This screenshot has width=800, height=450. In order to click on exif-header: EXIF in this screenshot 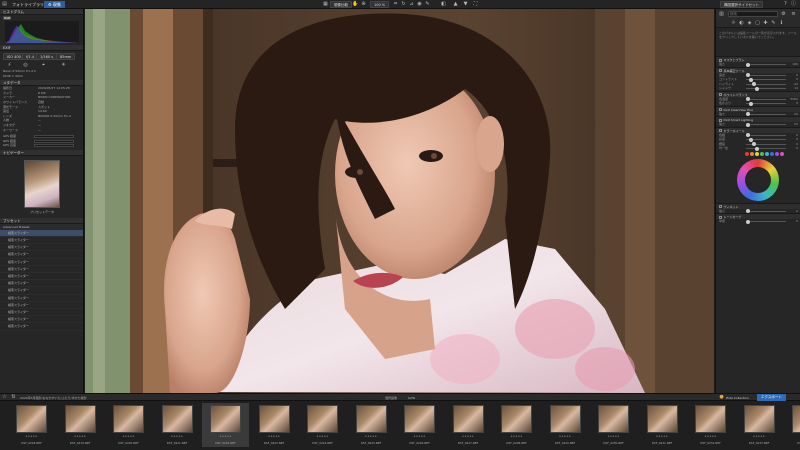, I will do `click(41, 48)`.